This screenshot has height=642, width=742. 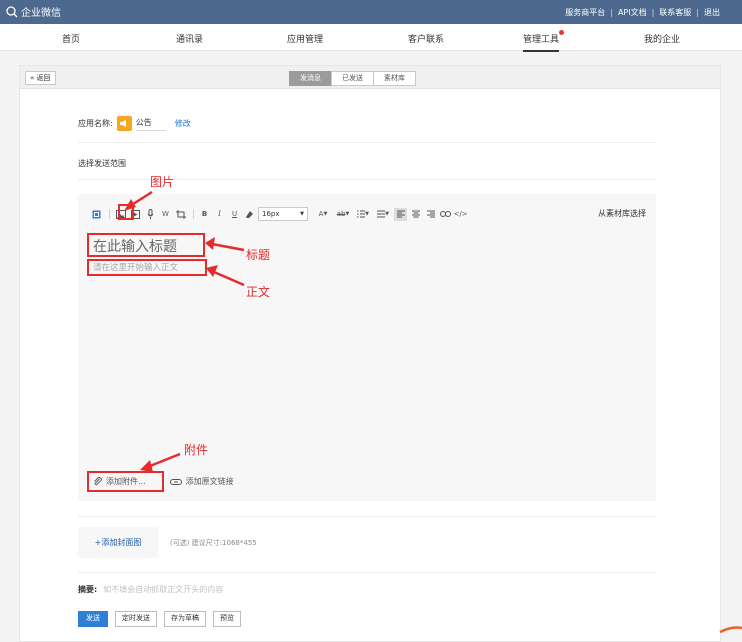 I want to click on align-center-icon, so click(x=415, y=214).